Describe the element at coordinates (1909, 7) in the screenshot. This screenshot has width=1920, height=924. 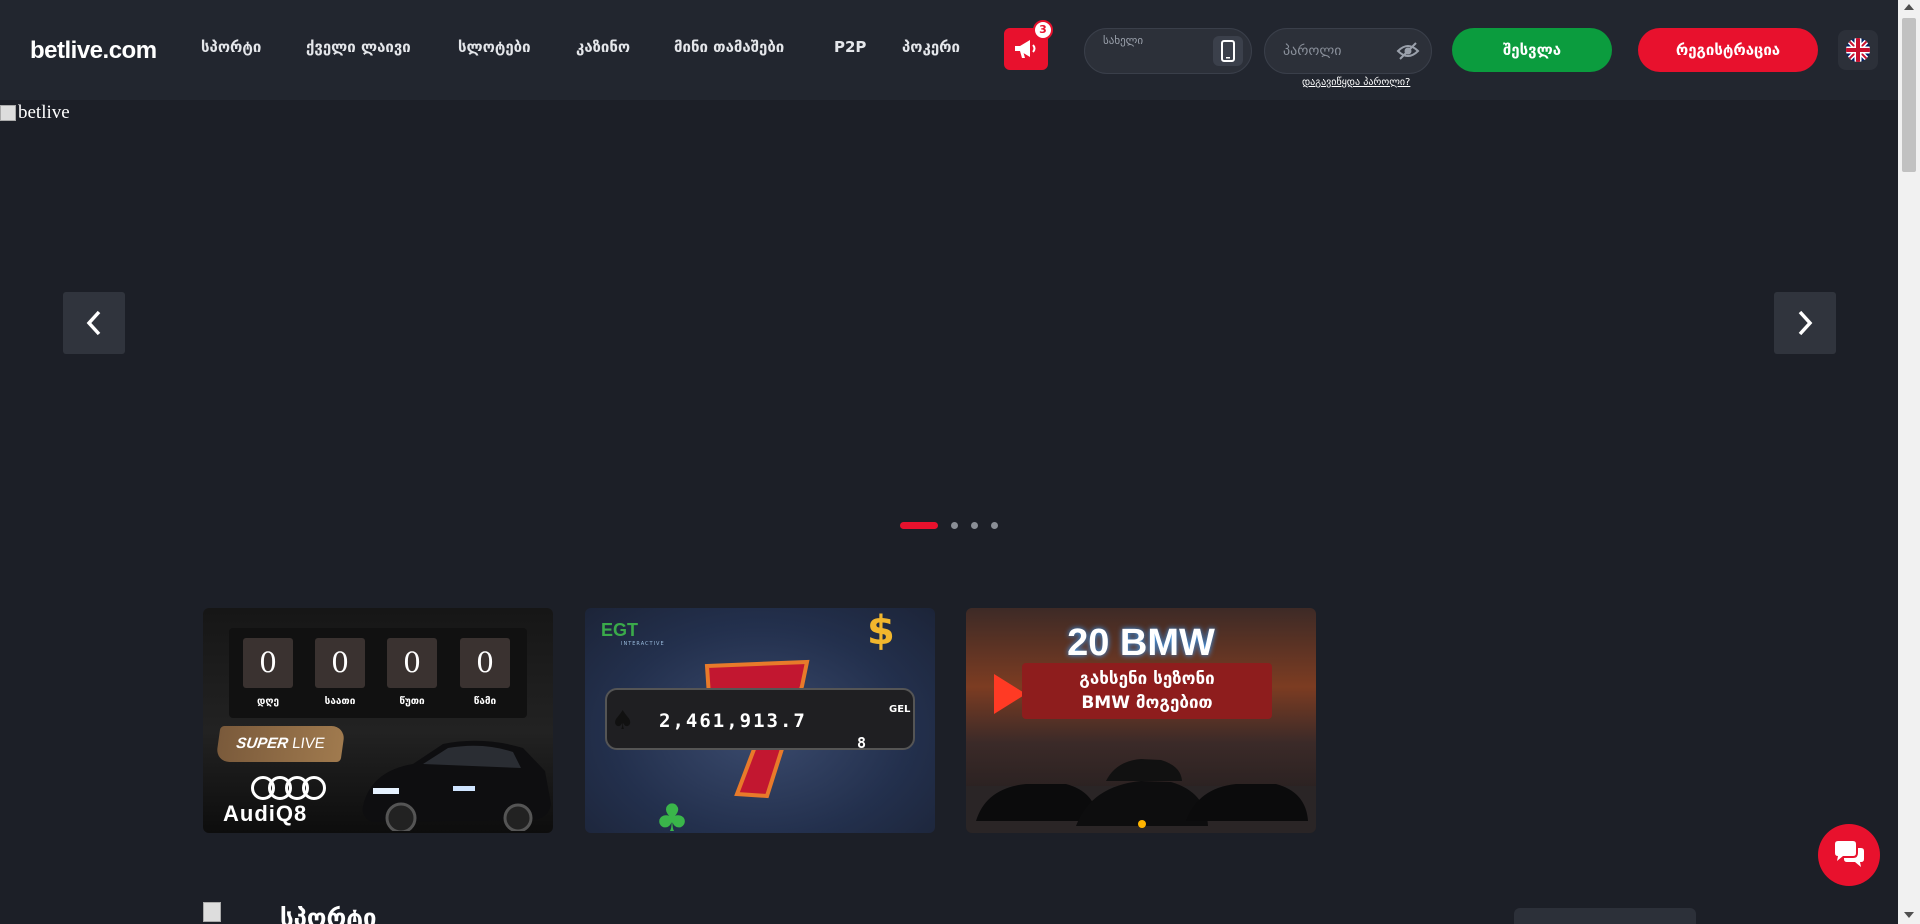
I see `scroll-up-icon` at that location.